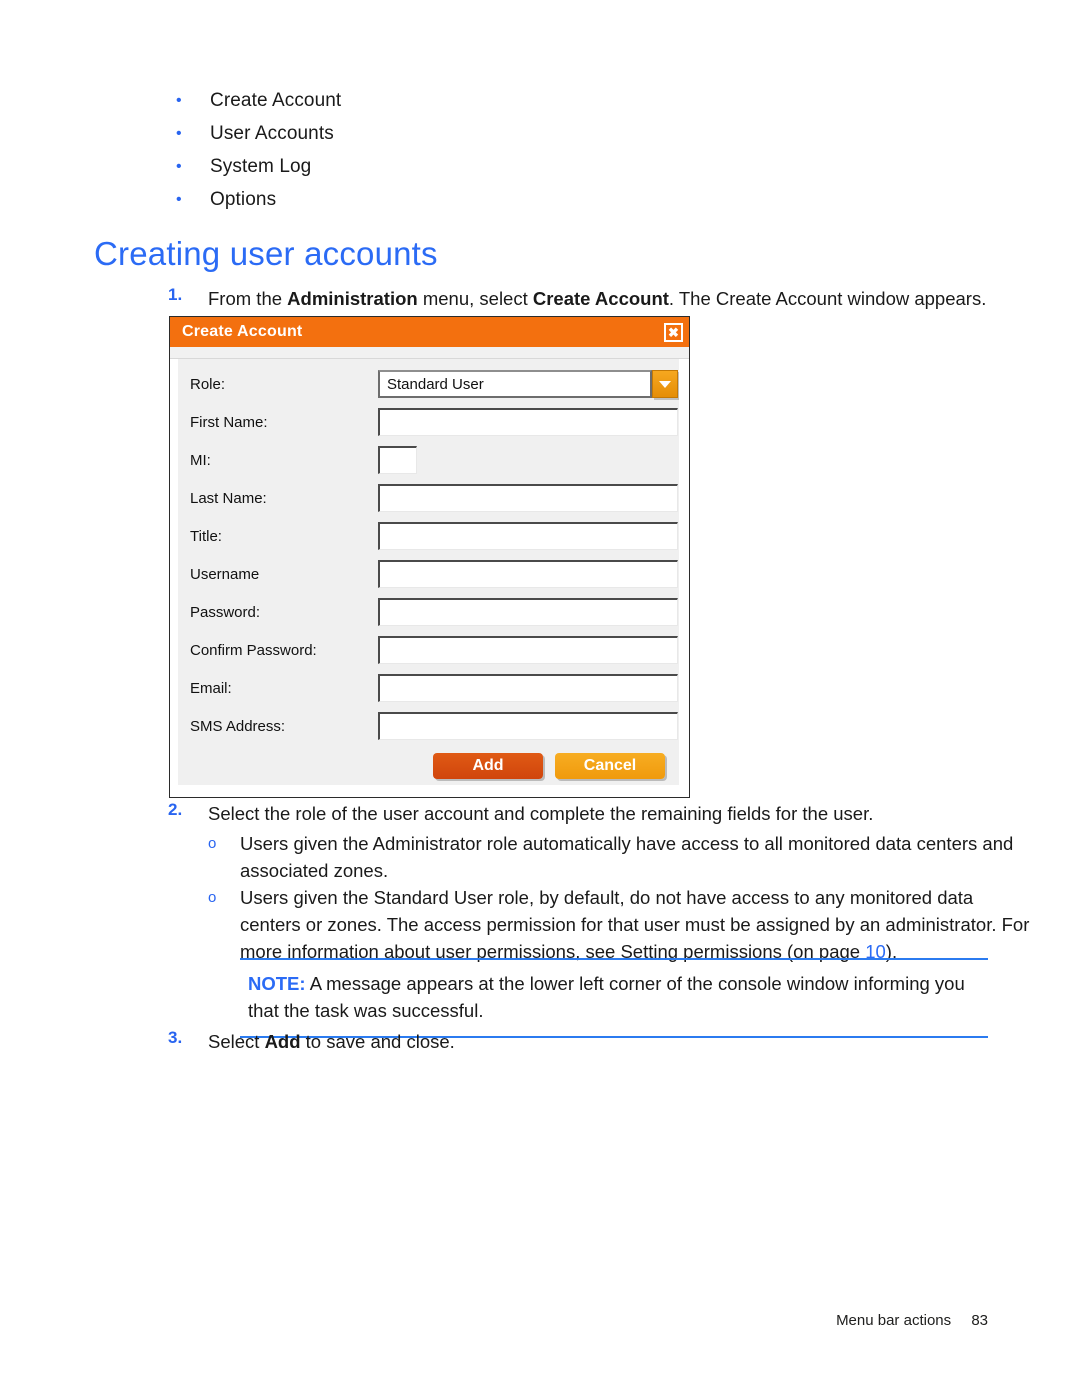  I want to click on form-row-title: Title:, so click(428, 536).